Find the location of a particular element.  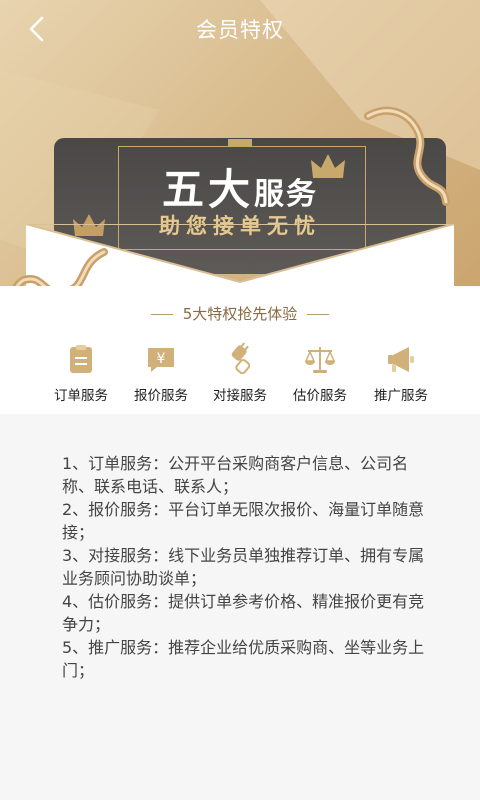

service-label: 报价服务 is located at coordinates (161, 396).